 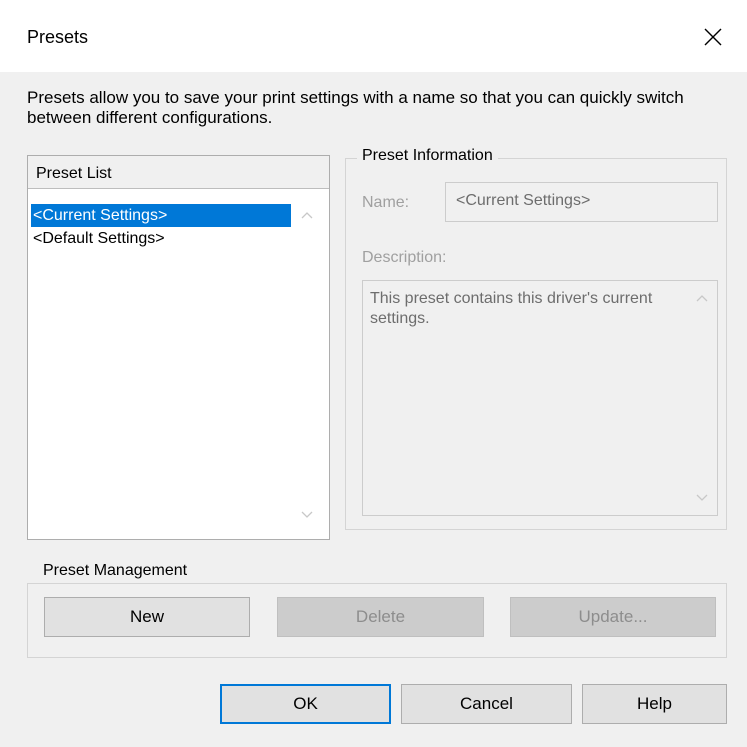 What do you see at coordinates (147, 617) in the screenshot?
I see `new-button: New` at bounding box center [147, 617].